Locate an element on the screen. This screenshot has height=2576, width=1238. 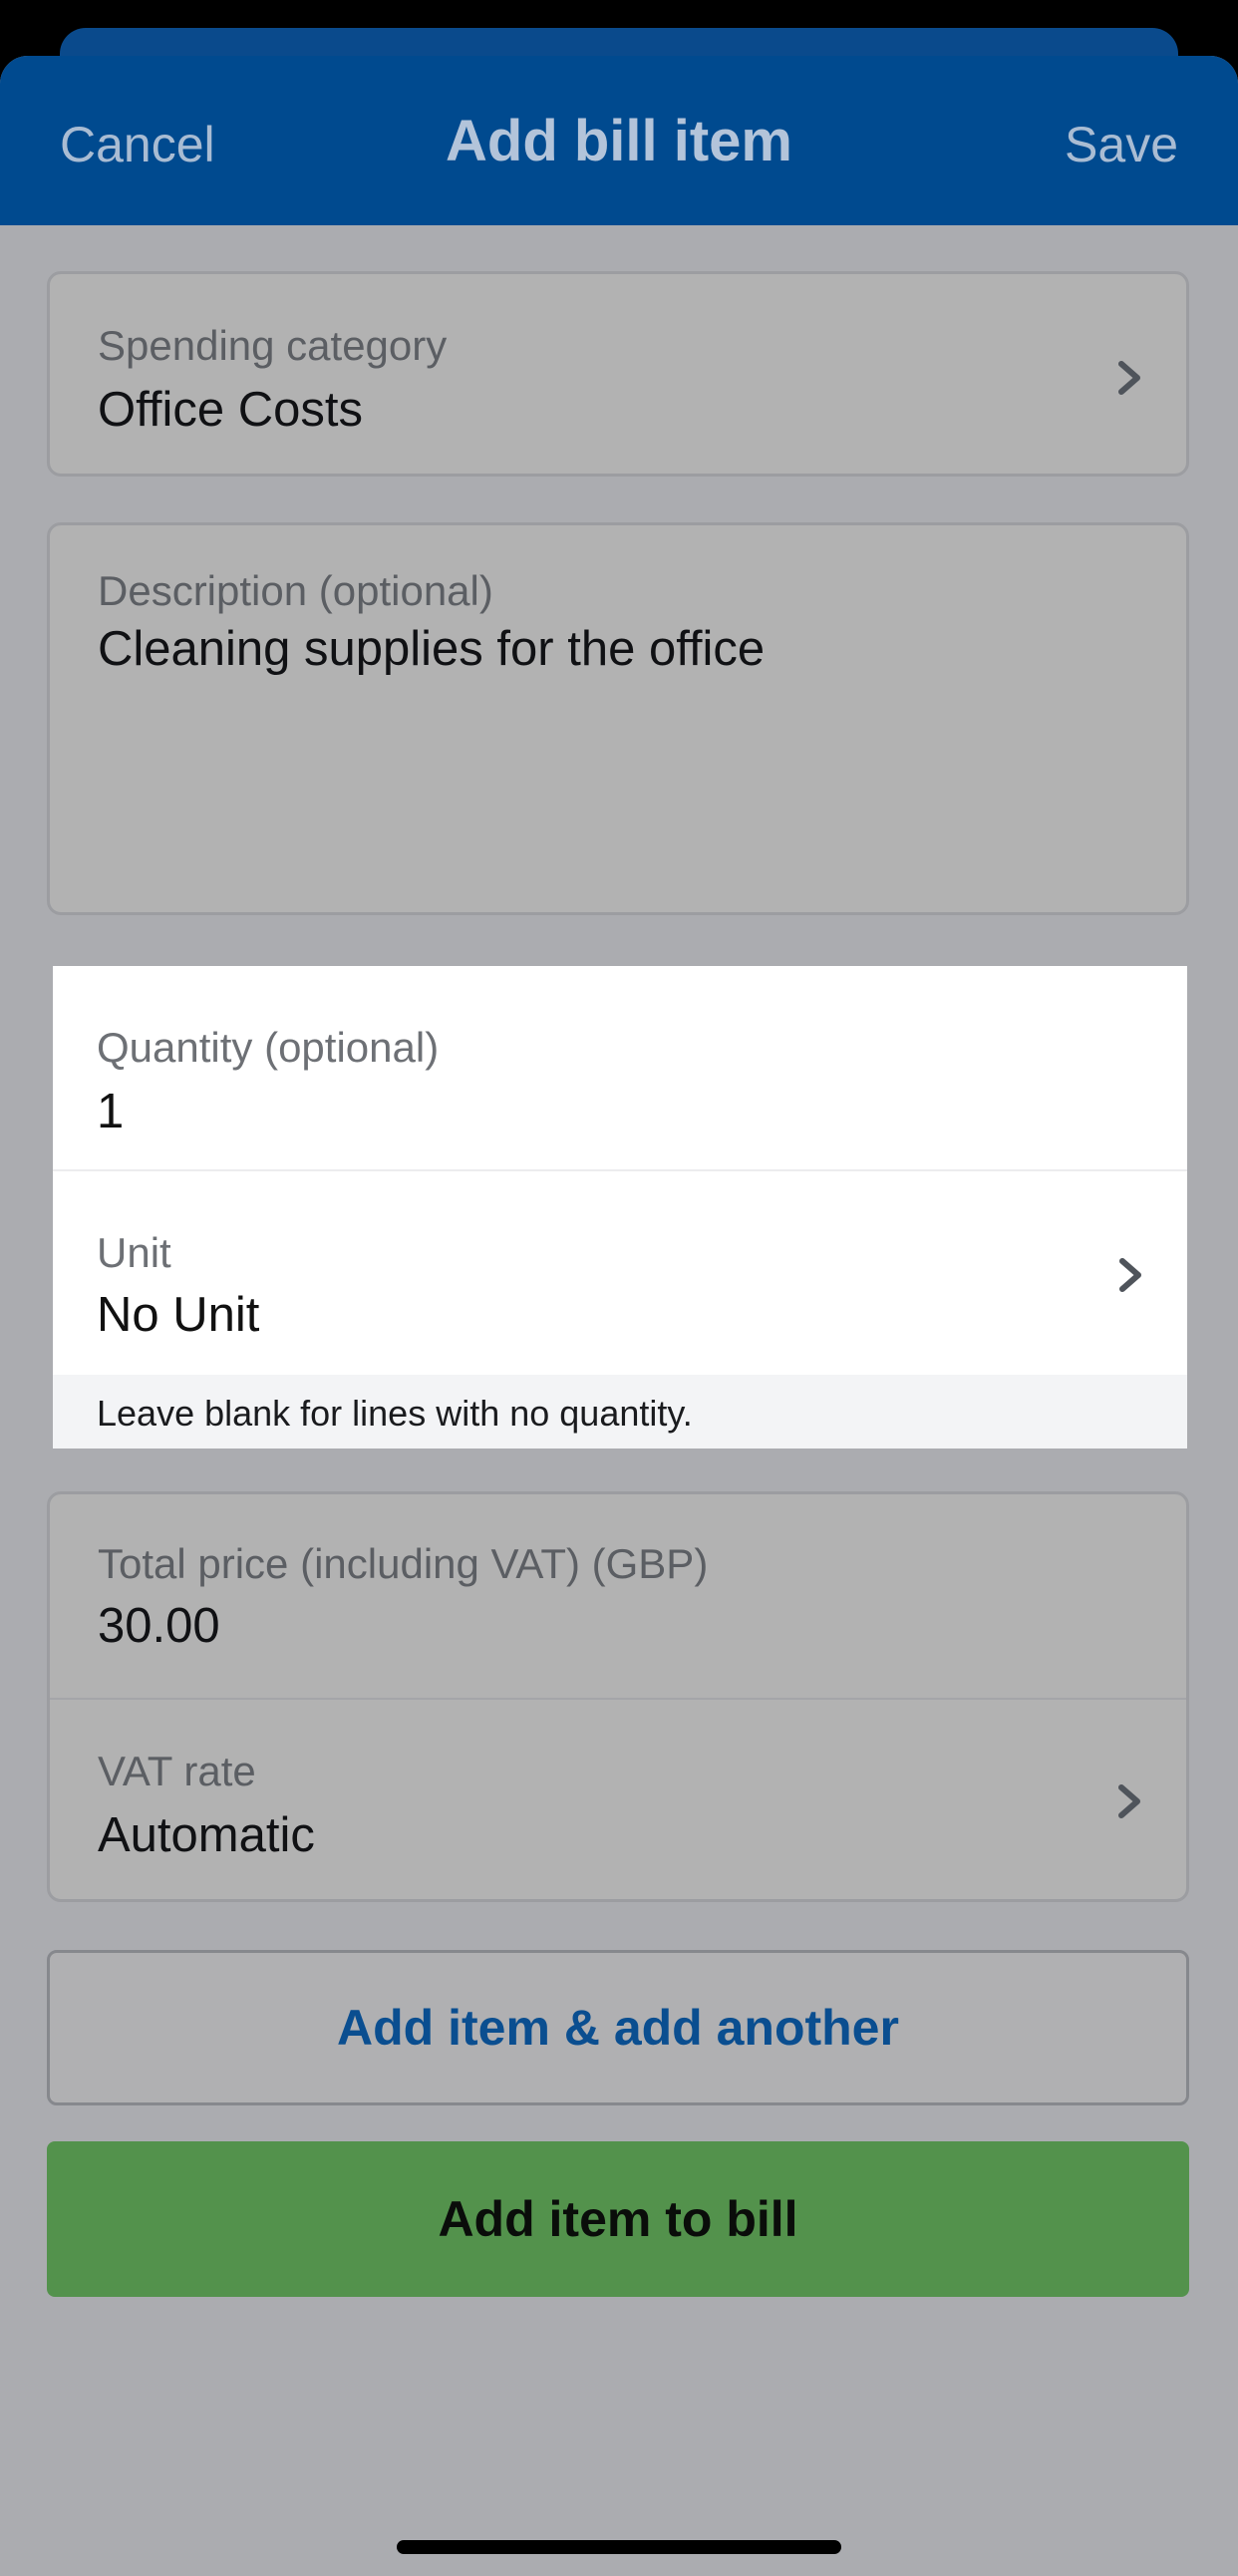
quantity-label: Quantity (optional) is located at coordinates (268, 1047).